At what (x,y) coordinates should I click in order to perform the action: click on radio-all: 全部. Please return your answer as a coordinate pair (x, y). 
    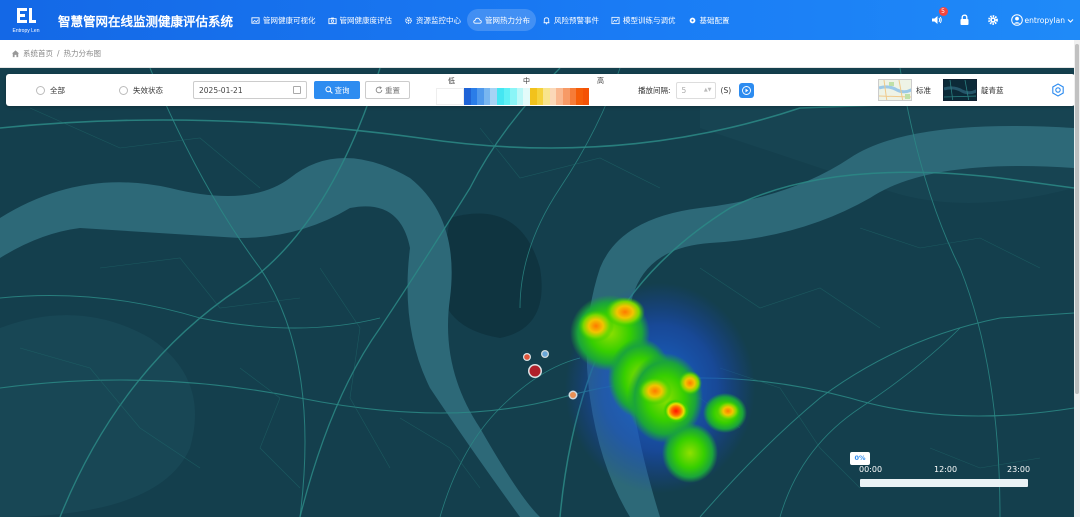
    Looking at the image, I should click on (50, 90).